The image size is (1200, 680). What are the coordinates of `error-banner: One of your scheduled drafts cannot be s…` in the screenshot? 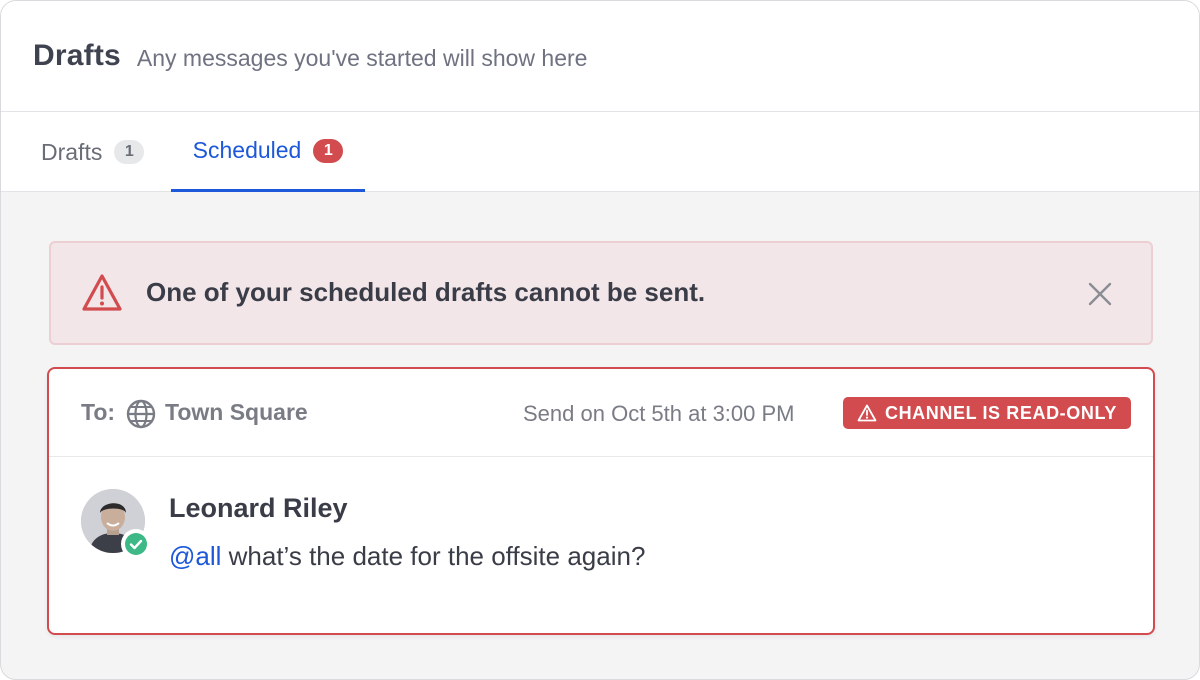 It's located at (601, 293).